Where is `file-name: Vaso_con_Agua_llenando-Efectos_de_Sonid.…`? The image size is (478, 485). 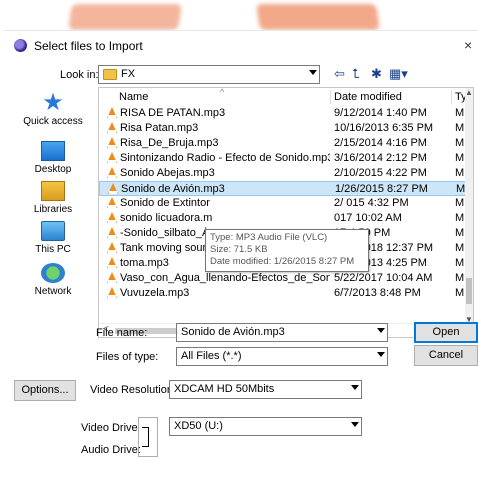
file-name: Vaso_con_Agua_llenando-Efectos_de_Sonid.… is located at coordinates (225, 278).